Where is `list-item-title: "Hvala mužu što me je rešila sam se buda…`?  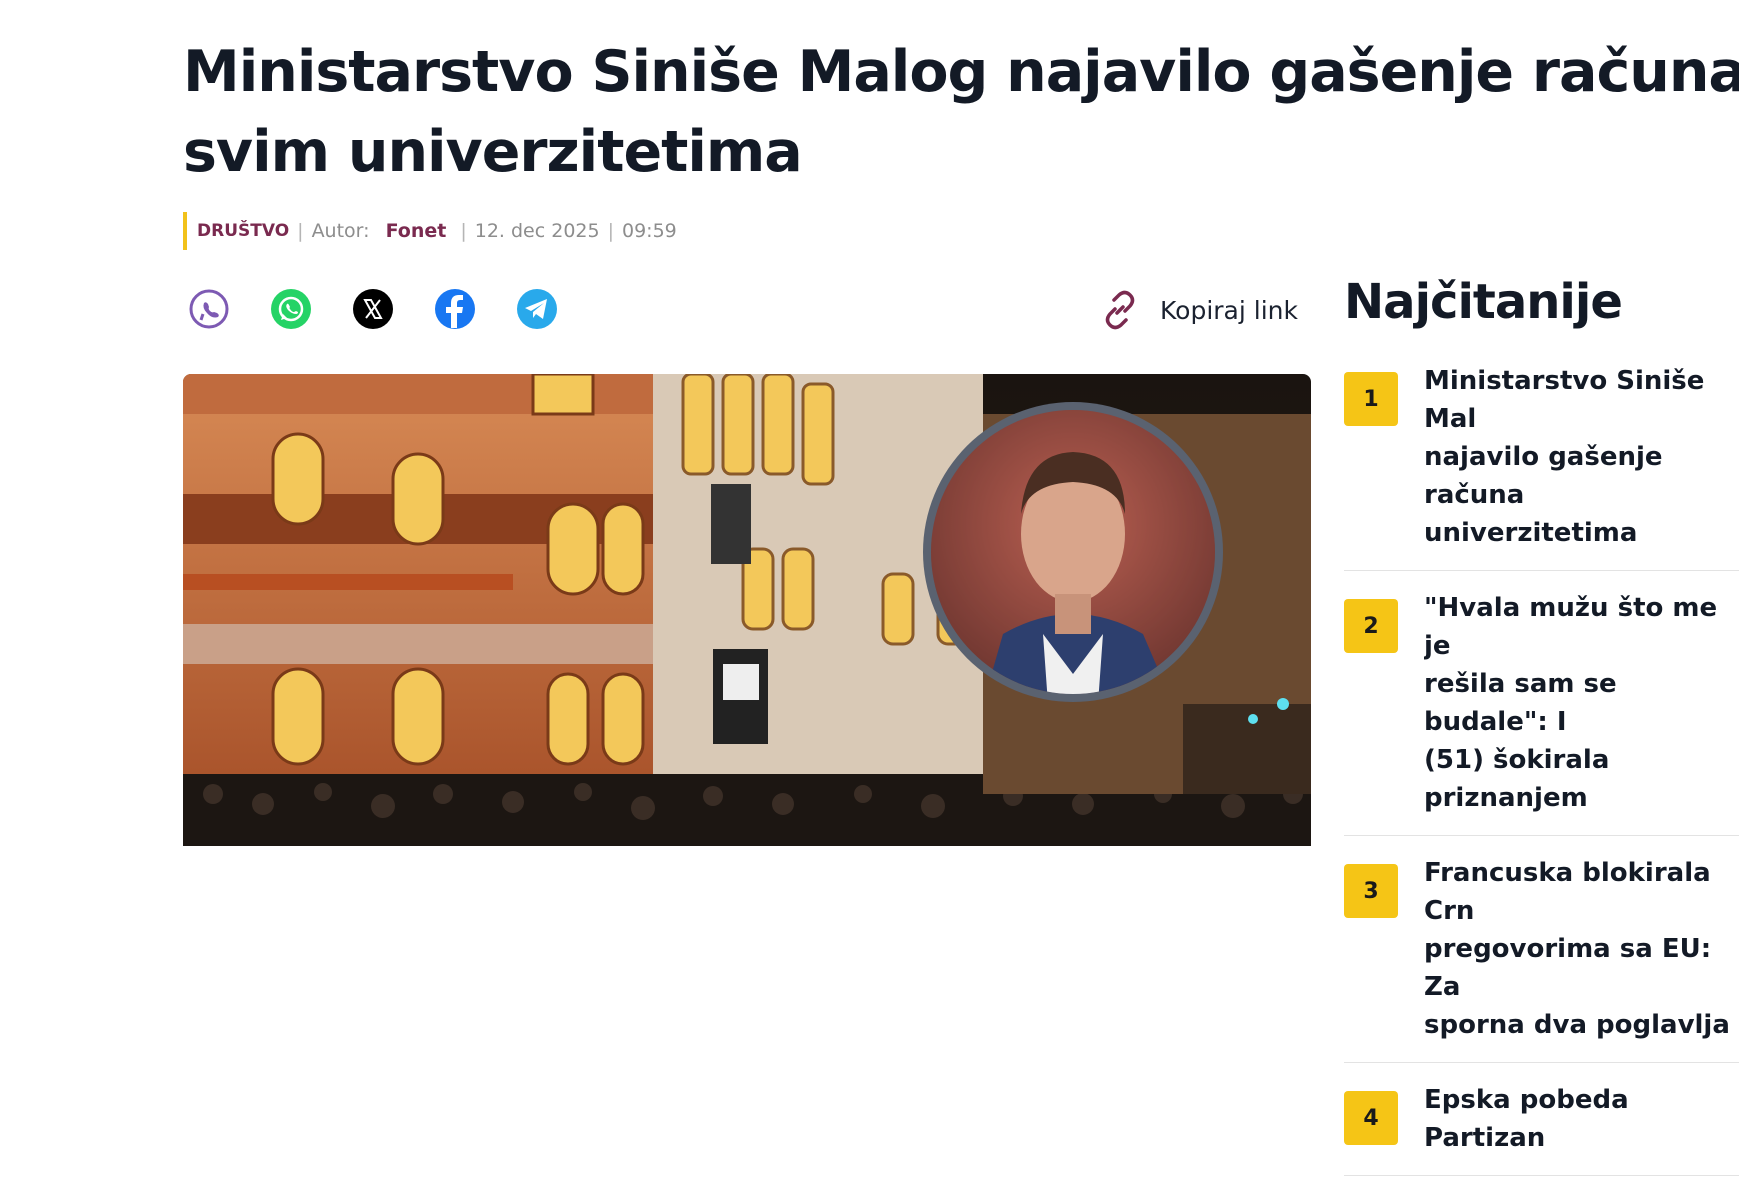 list-item-title: "Hvala mužu što me je rešila sam se buda… is located at coordinates (1581, 703).